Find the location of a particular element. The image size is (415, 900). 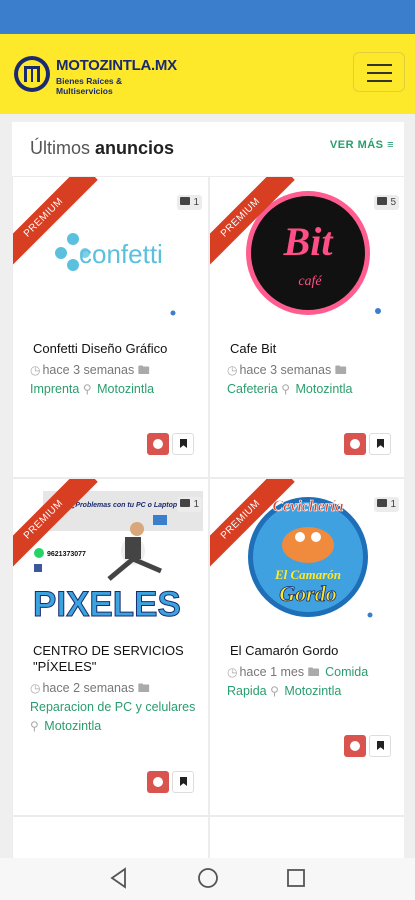

confetti-logo-text: confetti is located at coordinates (121, 254).